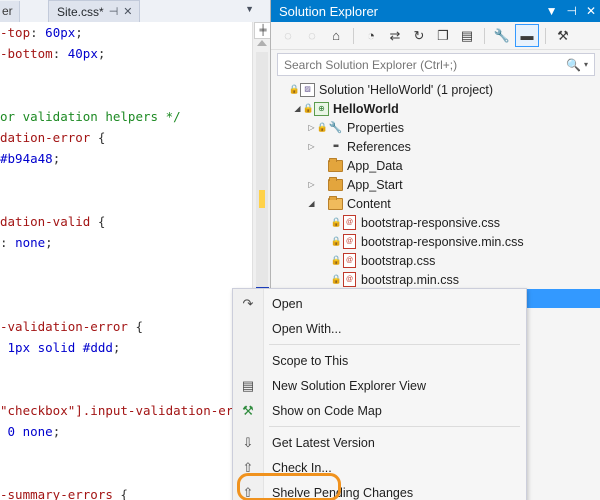  Describe the element at coordinates (60, 32) in the screenshot. I see `code-token: 60px` at that location.